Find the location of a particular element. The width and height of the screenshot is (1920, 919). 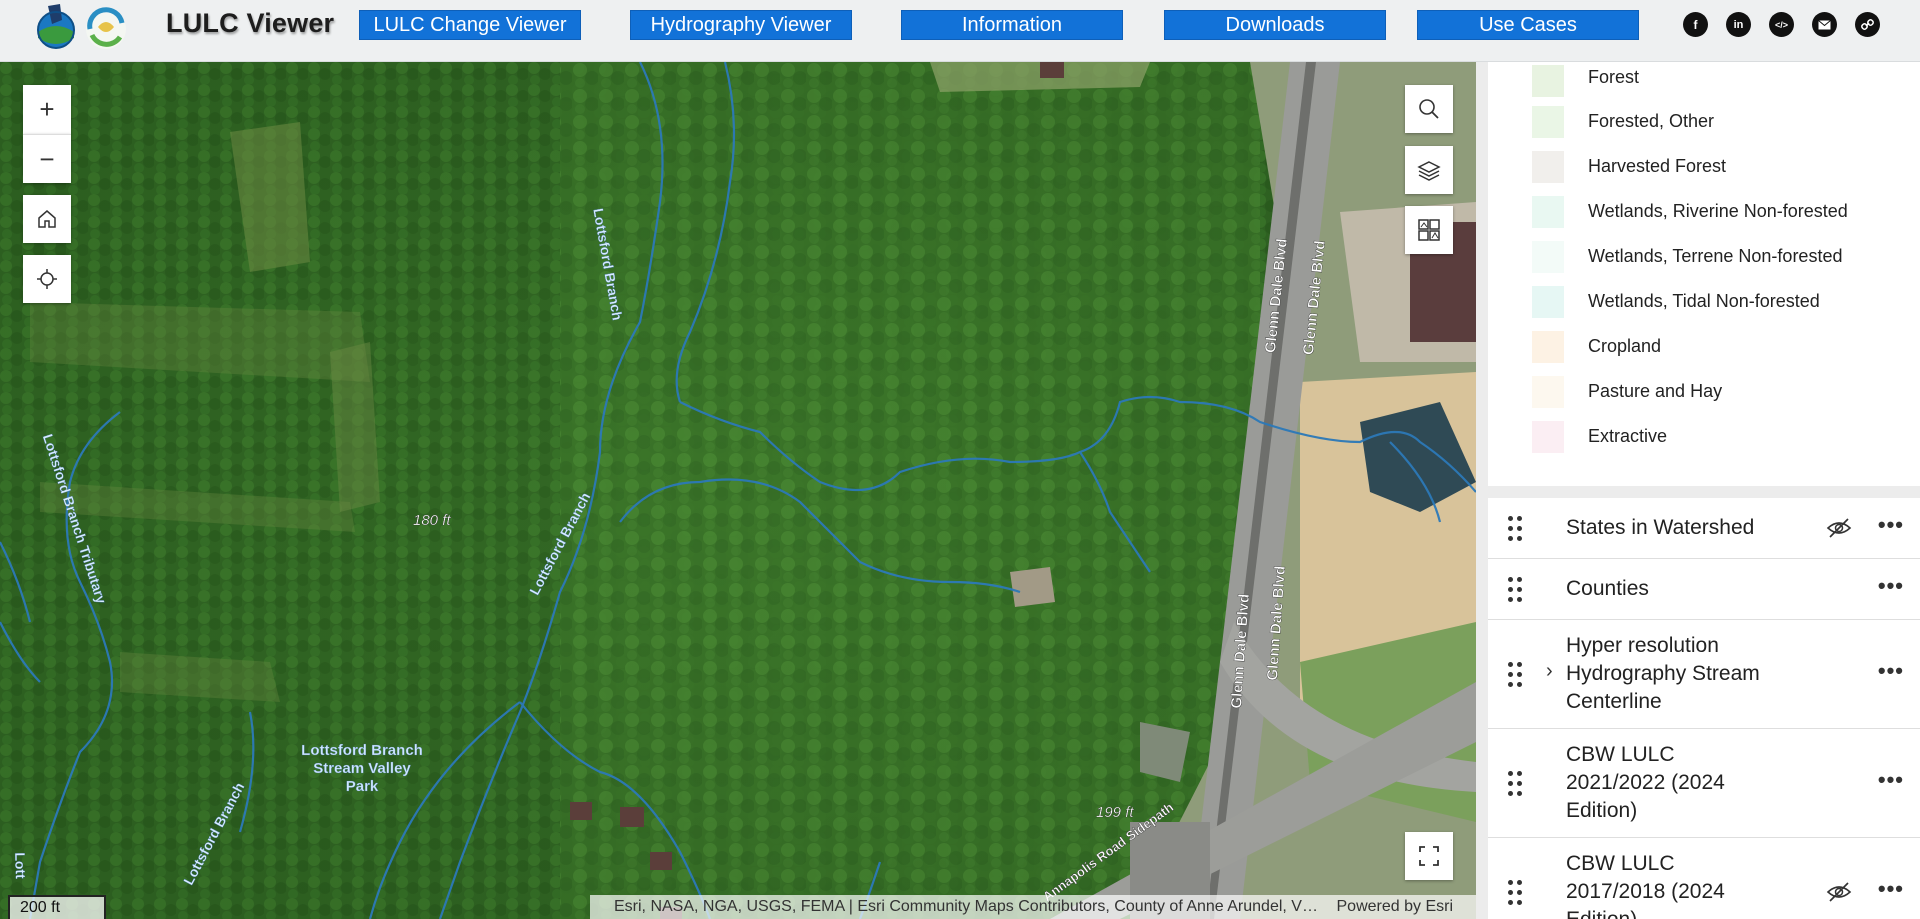

app-title: LULC Viewer is located at coordinates (250, 23).